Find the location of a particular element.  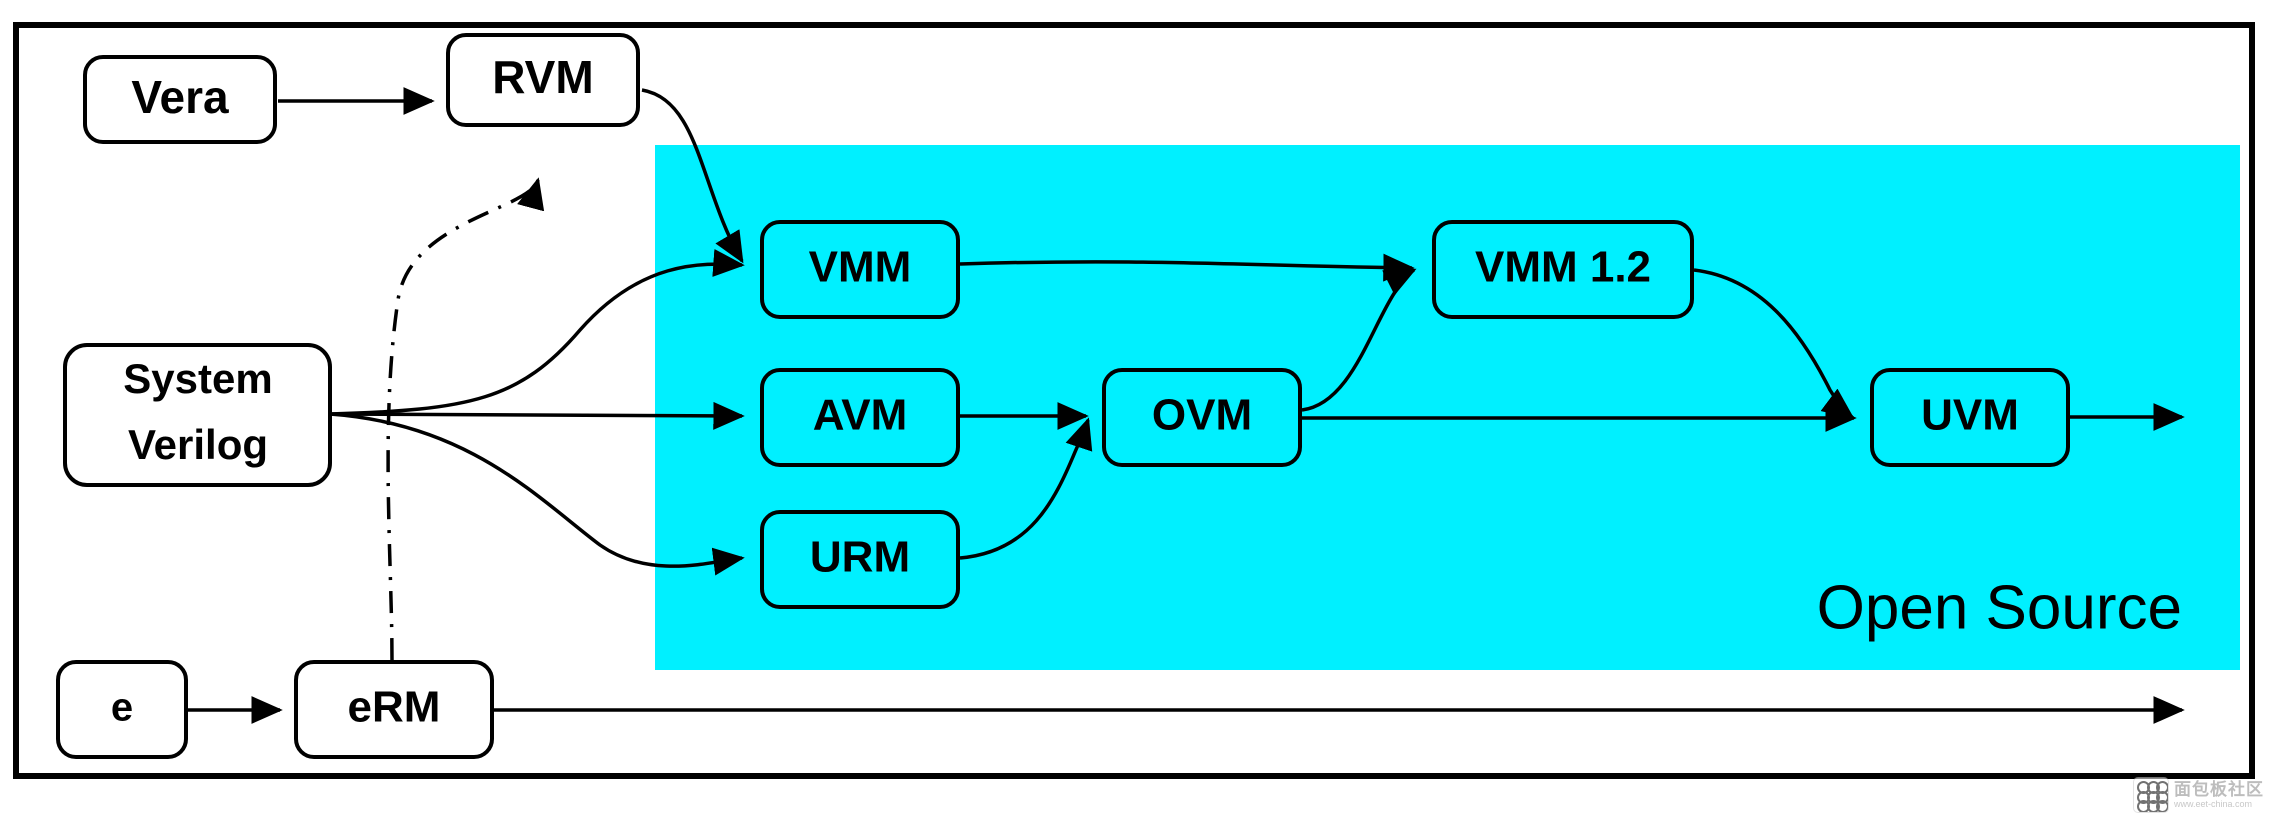

node-system-verilog: System Verilog is located at coordinates (197, 415).